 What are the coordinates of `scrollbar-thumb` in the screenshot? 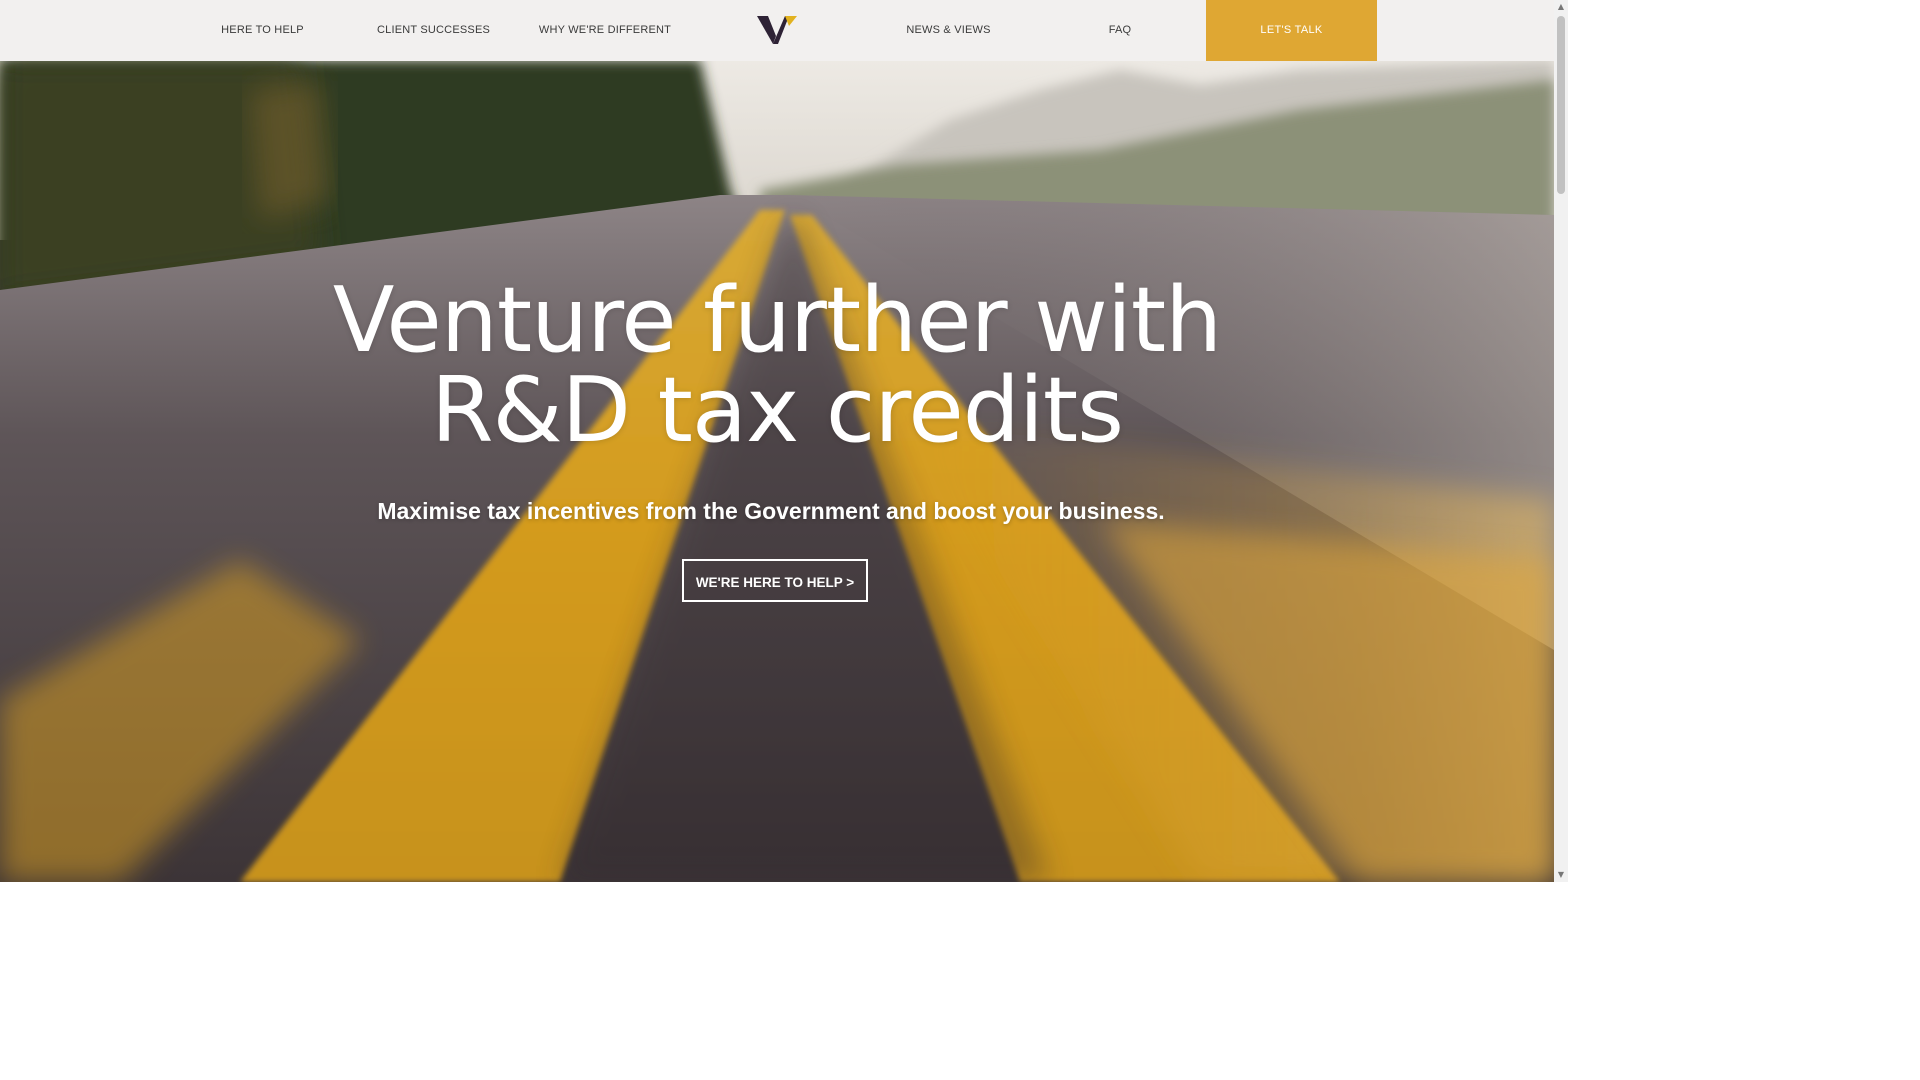 It's located at (1561, 105).